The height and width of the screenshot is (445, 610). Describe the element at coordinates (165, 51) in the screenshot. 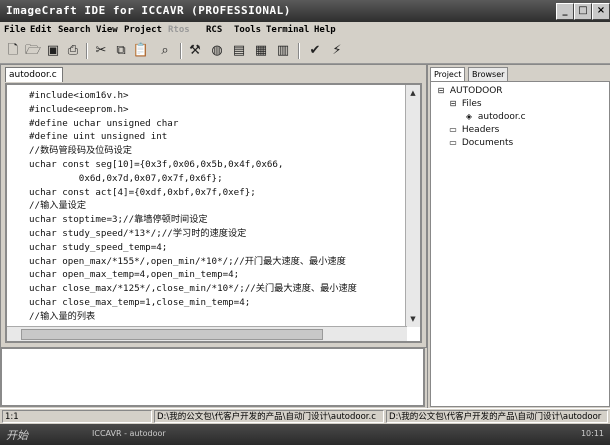

I see `find-icon: ⌕` at that location.